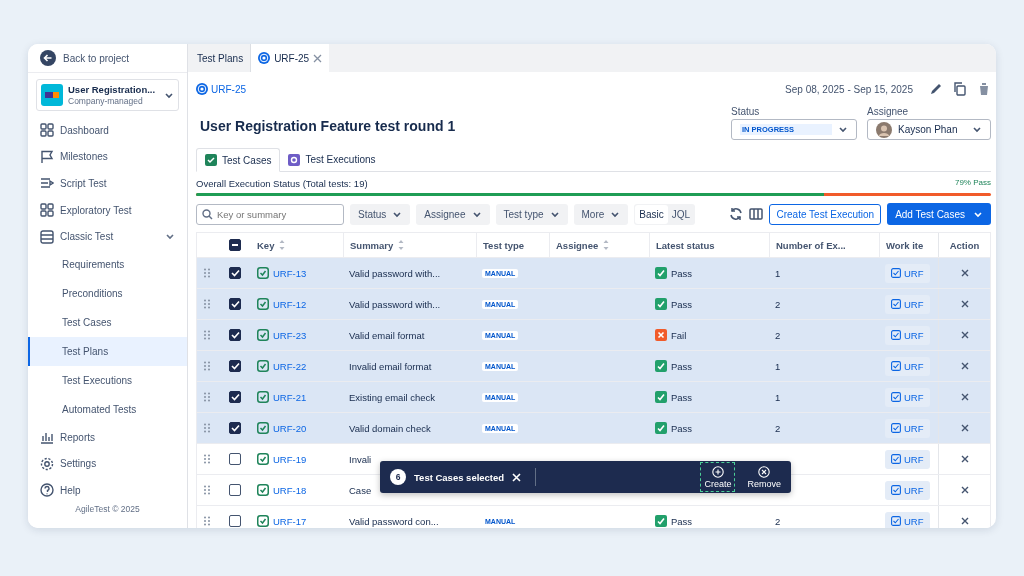 This screenshot has height=576, width=1024. What do you see at coordinates (372, 245) in the screenshot?
I see `column-header: Summary` at bounding box center [372, 245].